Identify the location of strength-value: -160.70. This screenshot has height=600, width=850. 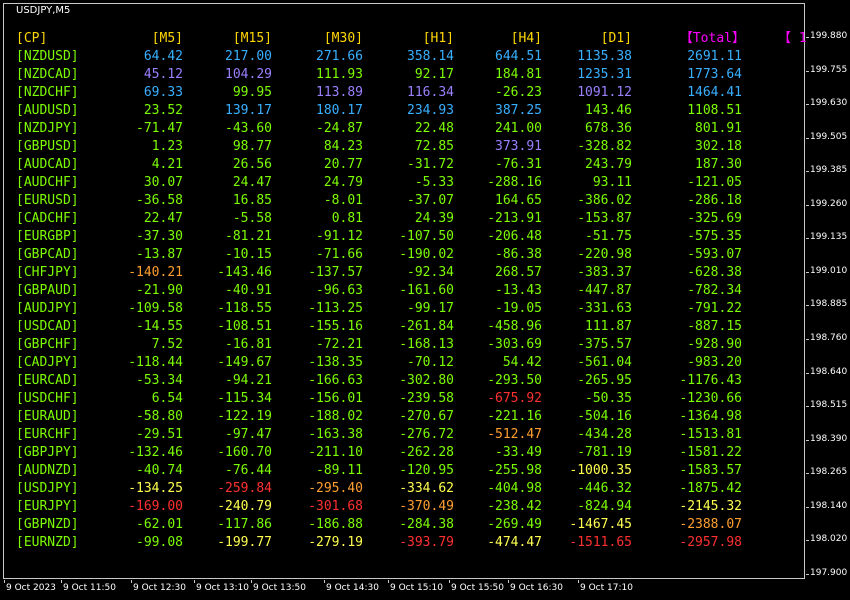
(244, 452).